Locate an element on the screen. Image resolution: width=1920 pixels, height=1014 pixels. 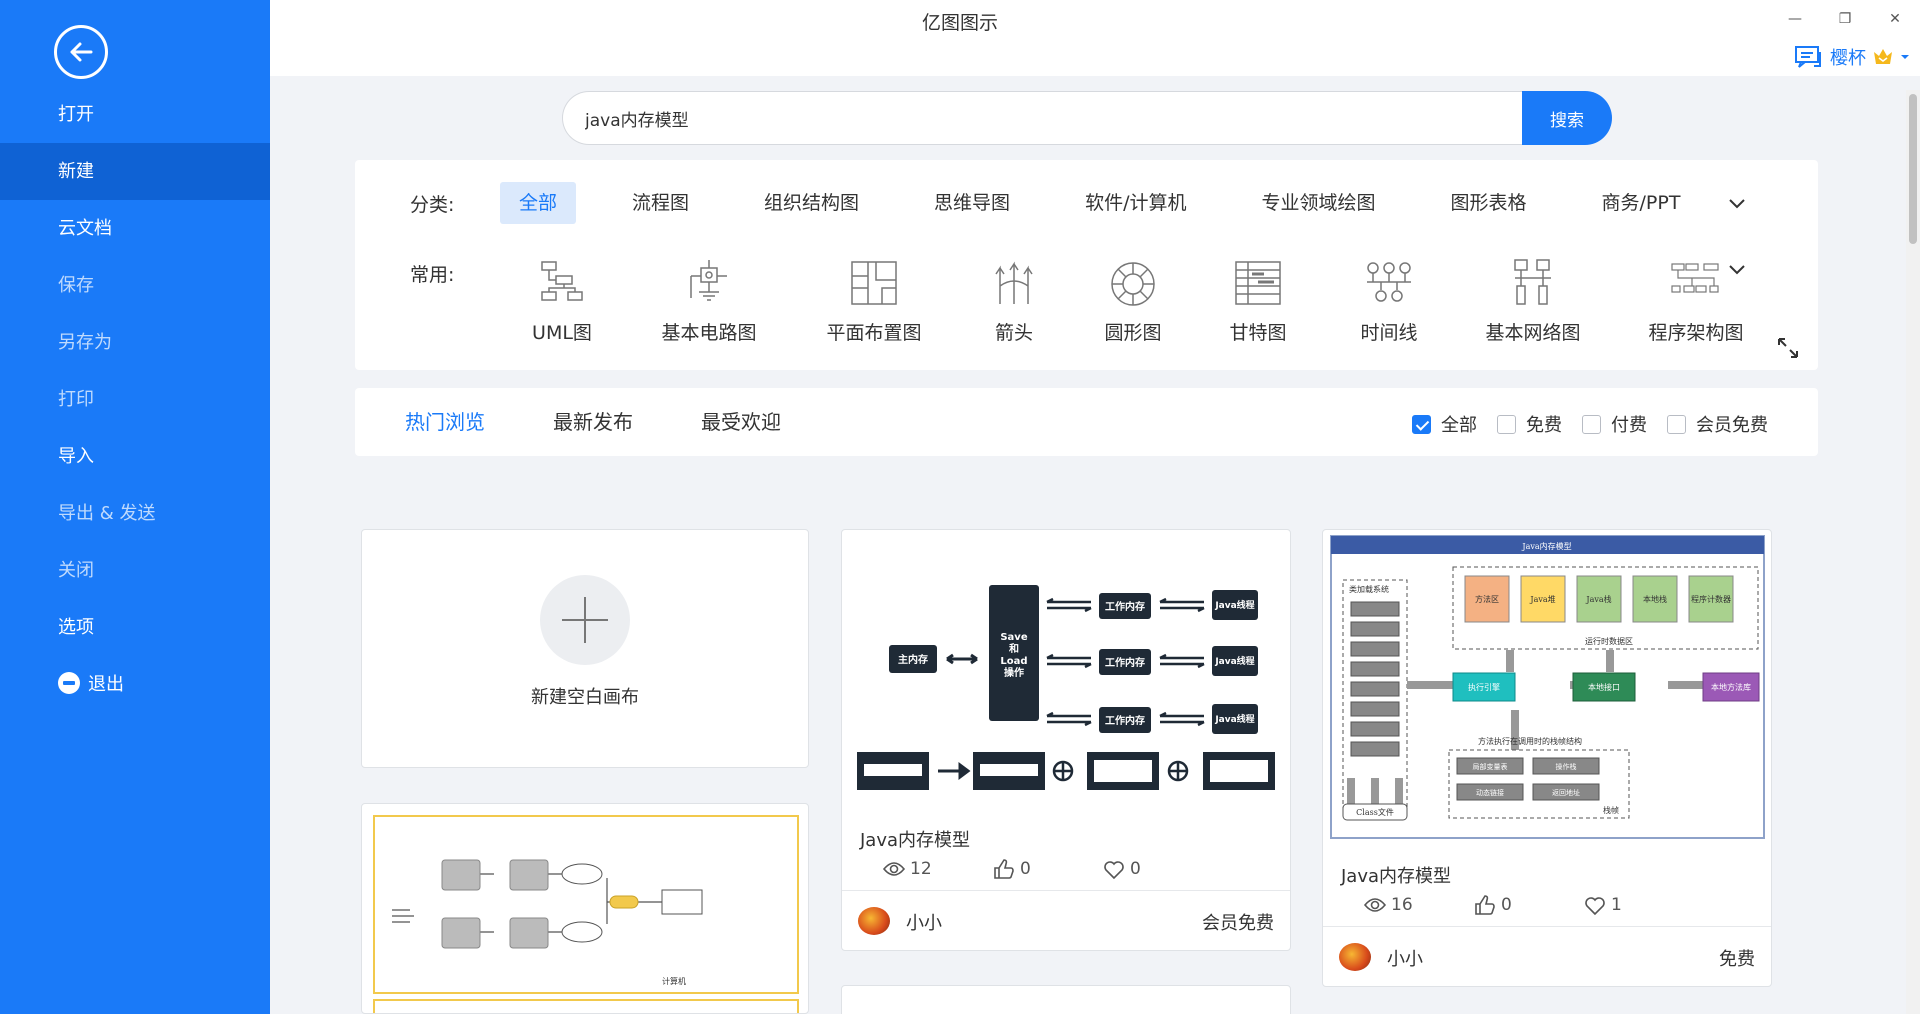
svg-text: 返回地址 is located at coordinates (1566, 792).